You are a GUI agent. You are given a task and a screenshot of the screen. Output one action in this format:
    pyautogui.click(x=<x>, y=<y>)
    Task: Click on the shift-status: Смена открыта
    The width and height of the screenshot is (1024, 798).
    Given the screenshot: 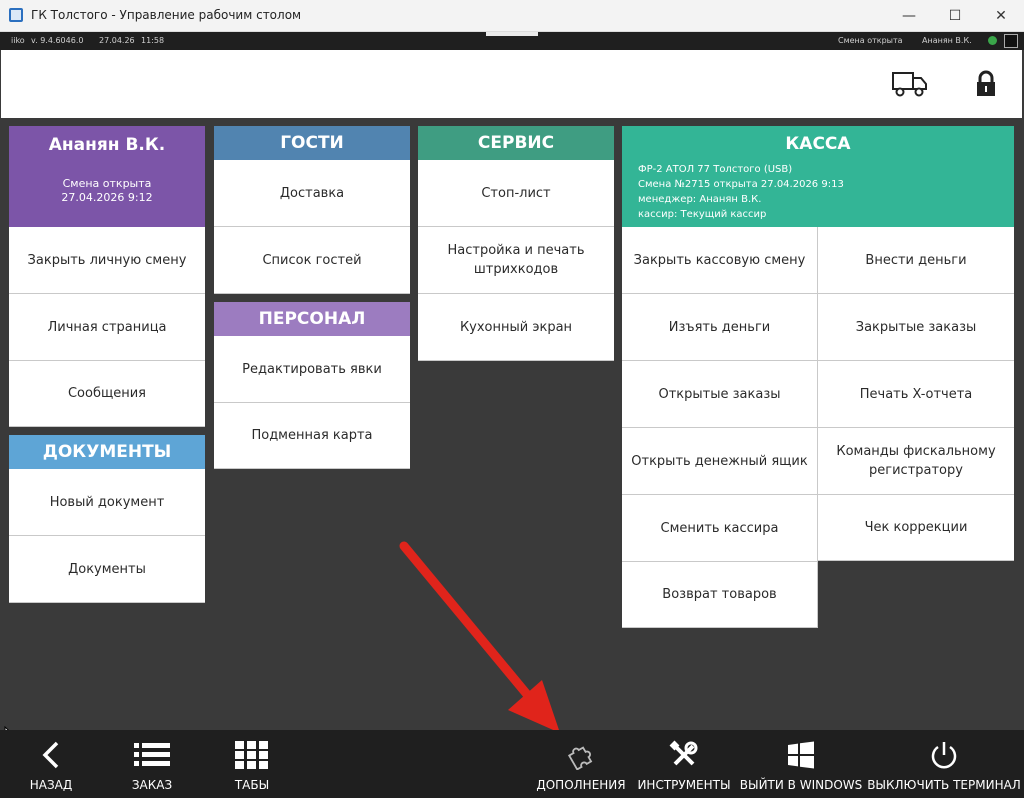 What is the action you would take?
    pyautogui.click(x=870, y=40)
    